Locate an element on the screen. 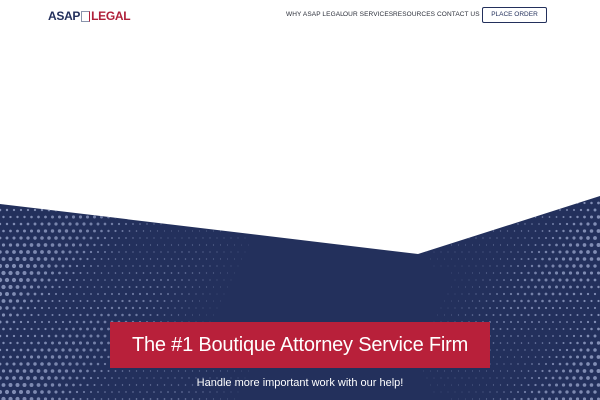 The image size is (600, 400). hero-headline: The #1 Boutique Attorney Service Firm is located at coordinates (300, 344).